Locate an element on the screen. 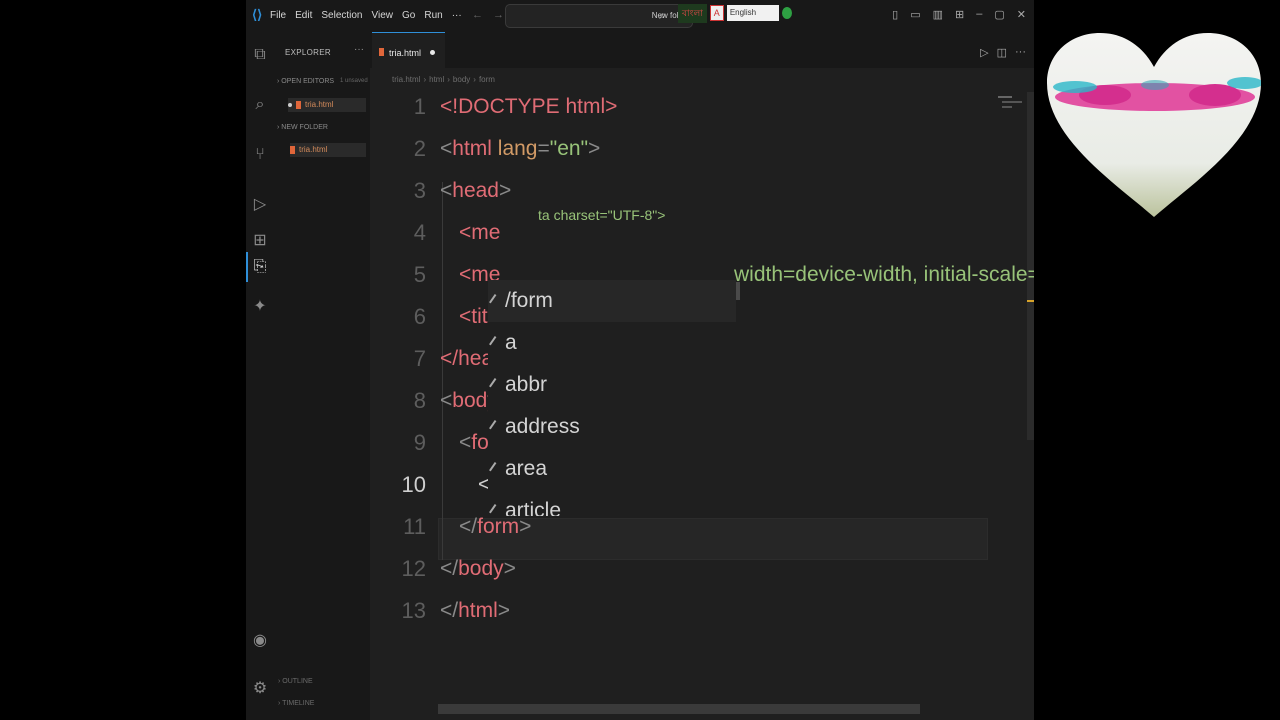 The height and width of the screenshot is (720, 1280). customize-layout-icon: ⊞ is located at coordinates (959, 14).